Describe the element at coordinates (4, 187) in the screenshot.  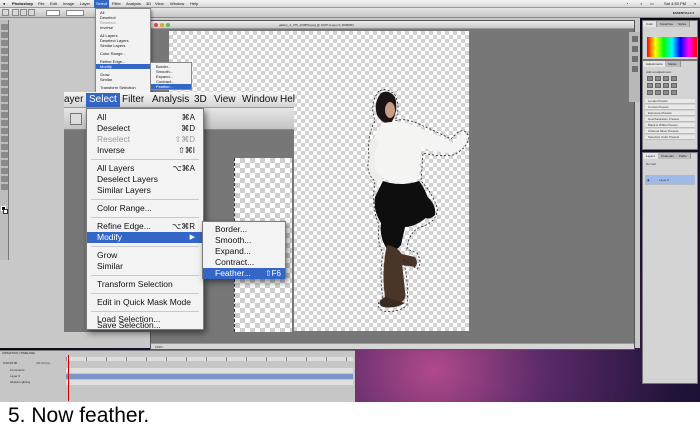
I see `zoom-tool-icon` at that location.